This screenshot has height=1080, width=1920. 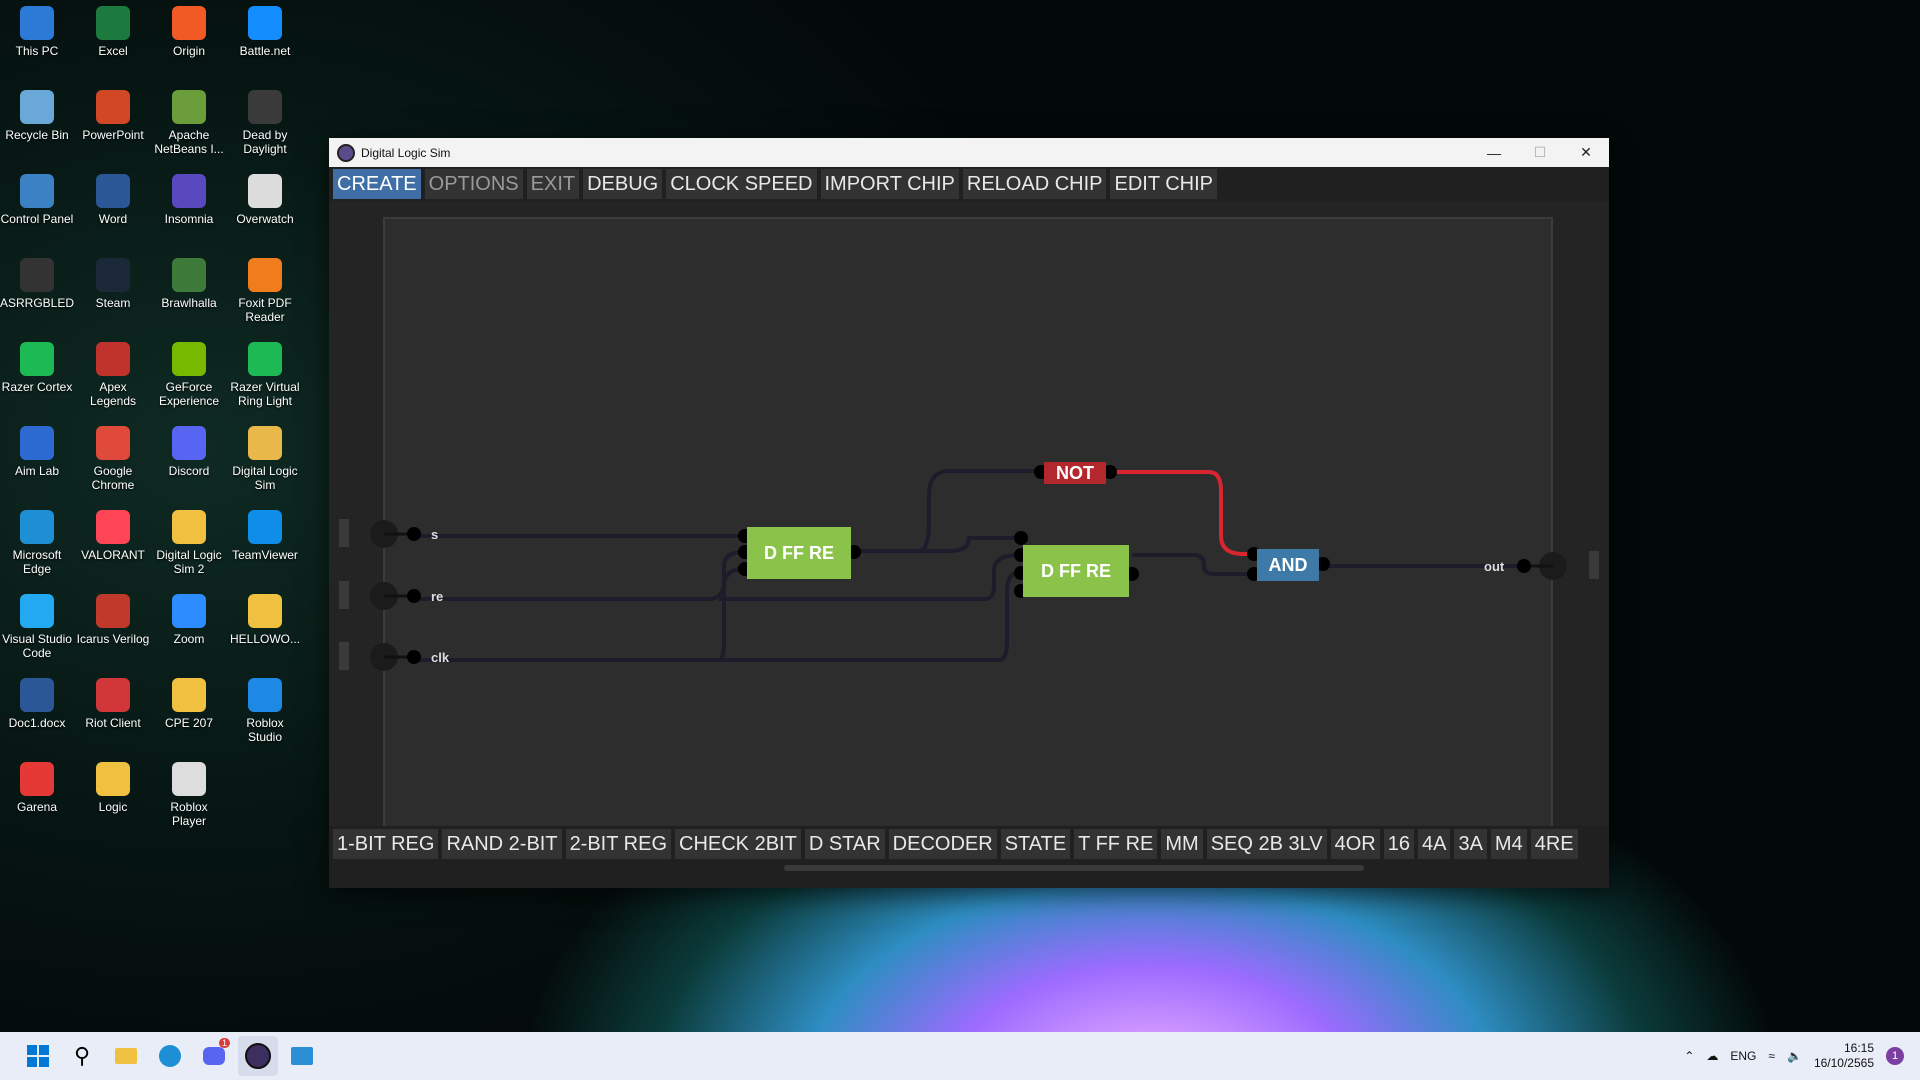 What do you see at coordinates (799, 553) in the screenshot?
I see `chip-dff-1: D FF RE` at bounding box center [799, 553].